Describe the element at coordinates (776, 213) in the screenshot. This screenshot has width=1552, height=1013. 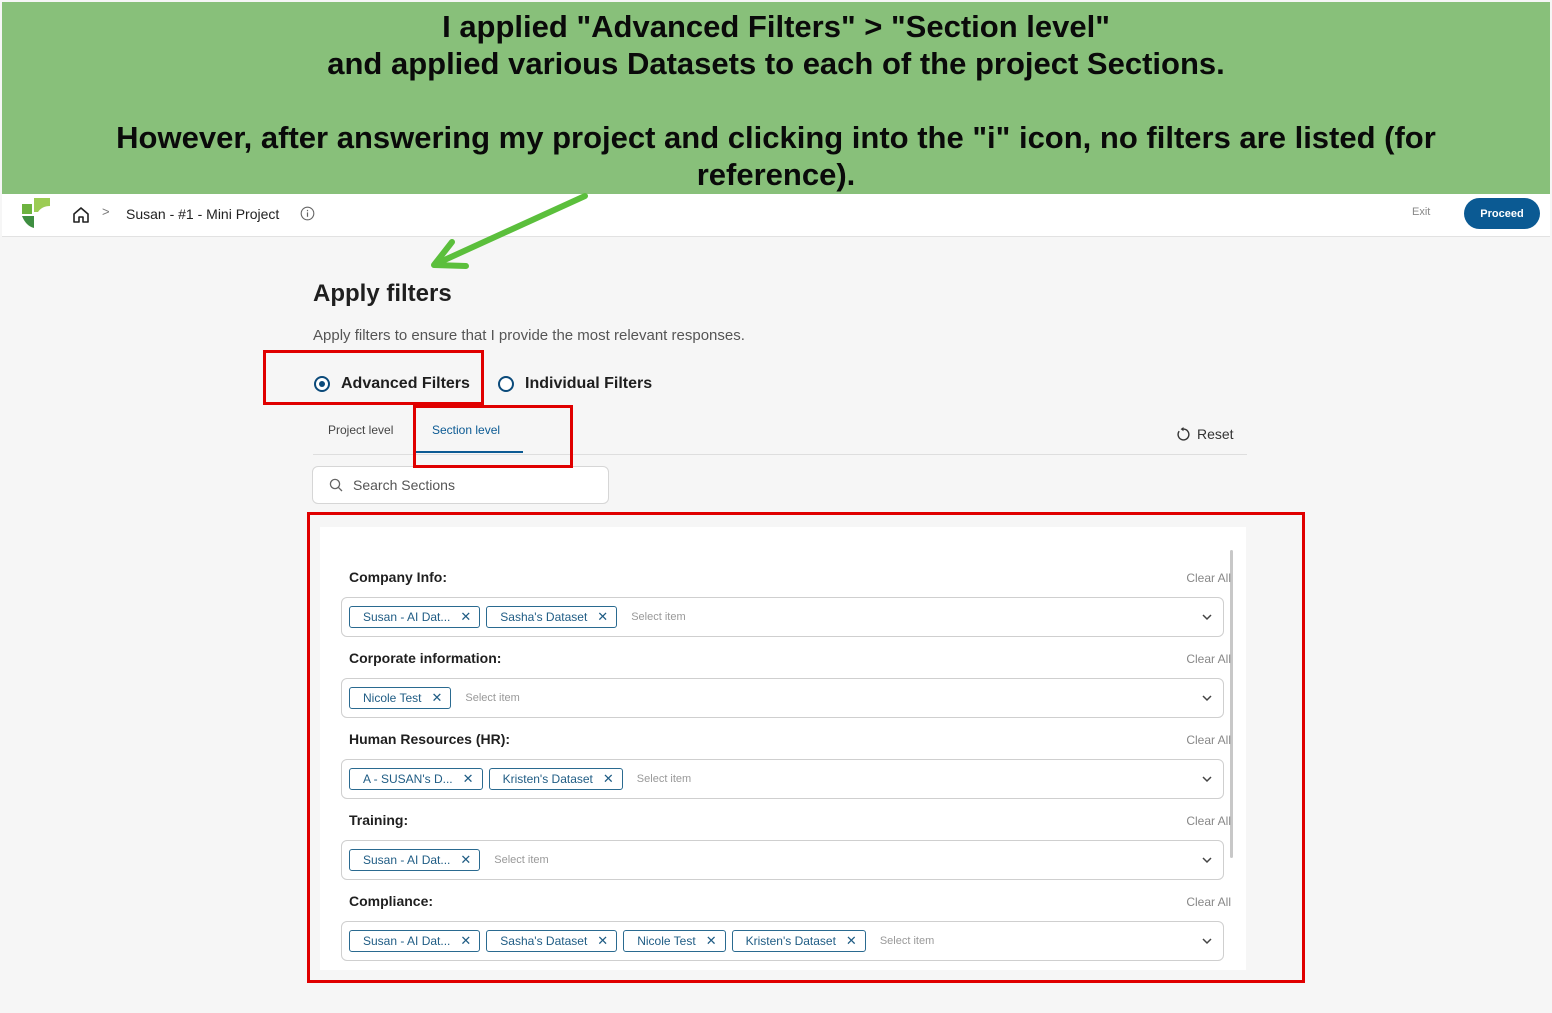
I see `top-nav-bar: > Susan - #1 - Mini Project Exit Proceed` at that location.